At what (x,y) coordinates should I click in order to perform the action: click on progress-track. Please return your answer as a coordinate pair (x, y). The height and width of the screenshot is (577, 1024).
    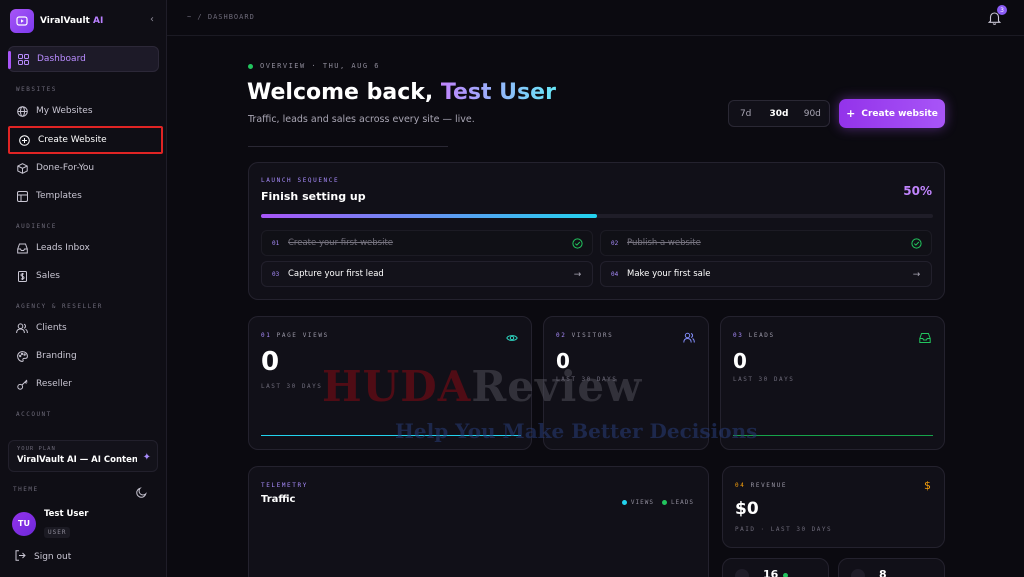
    Looking at the image, I should click on (597, 216).